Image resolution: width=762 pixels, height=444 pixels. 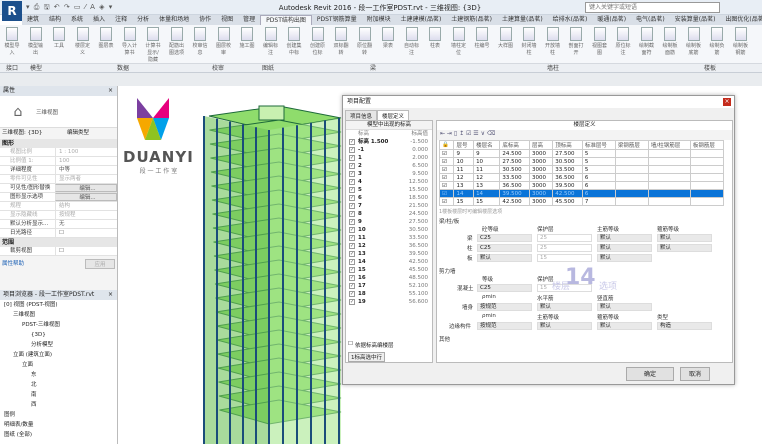 What do you see at coordinates (318, 41) in the screenshot?
I see `ribbon-button: 创建原位标` at bounding box center [318, 41].